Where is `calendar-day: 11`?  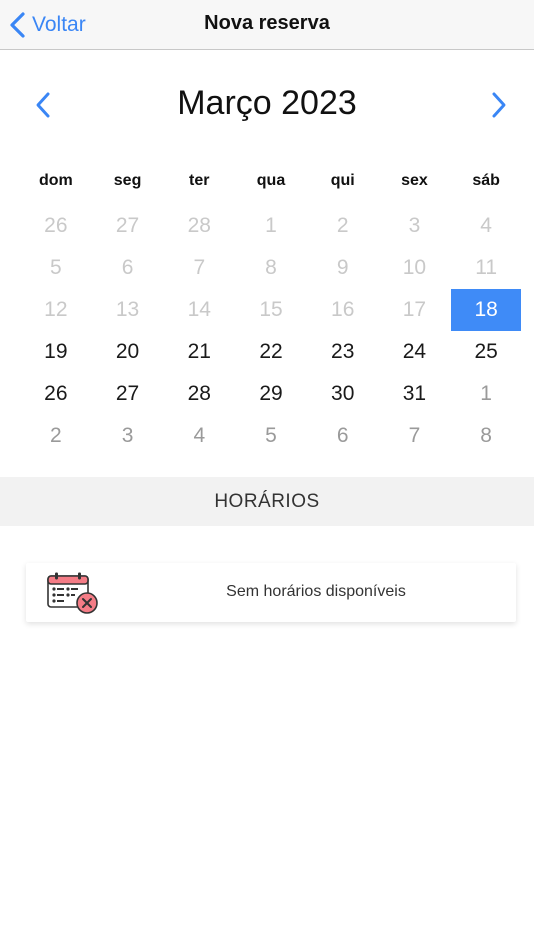
calendar-day: 11 is located at coordinates (486, 268).